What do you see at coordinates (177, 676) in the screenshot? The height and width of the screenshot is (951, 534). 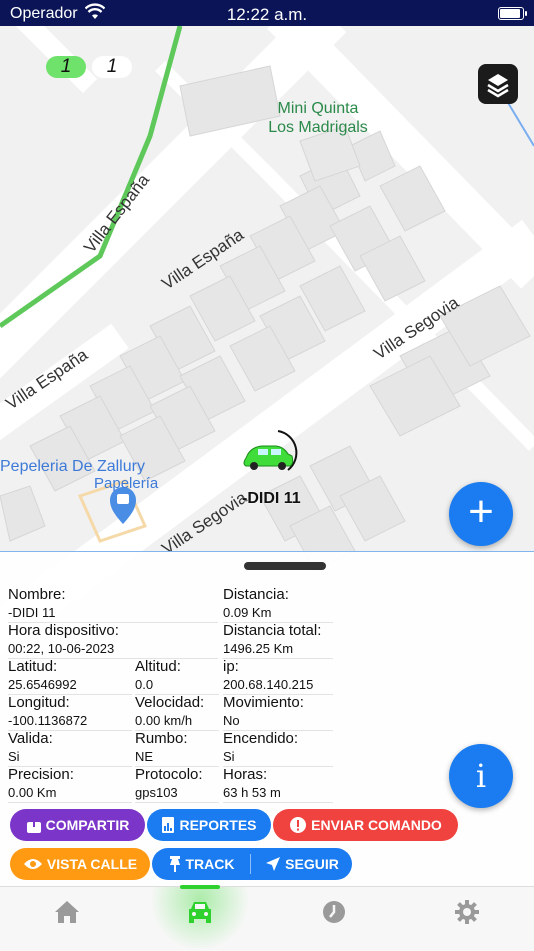 I see `field-altitud: Altitud: 0.0` at bounding box center [177, 676].